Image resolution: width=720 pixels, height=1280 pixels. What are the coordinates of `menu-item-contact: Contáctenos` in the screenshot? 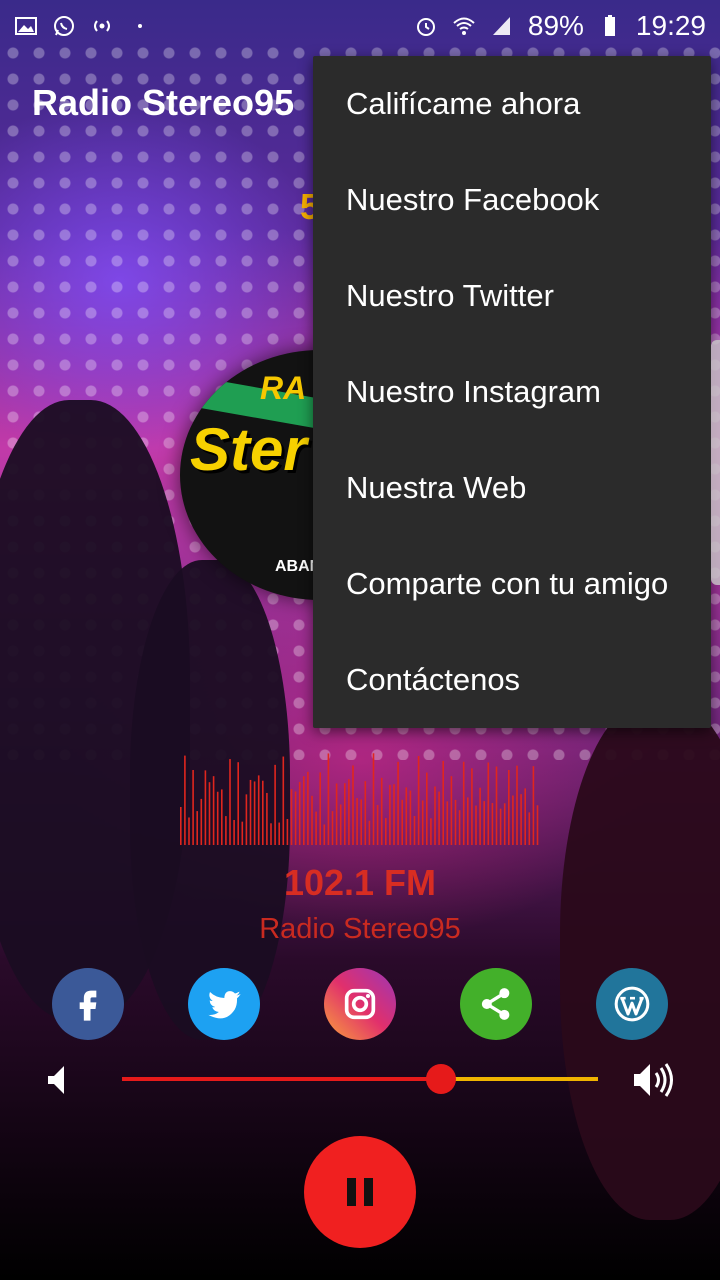 It's located at (512, 680).